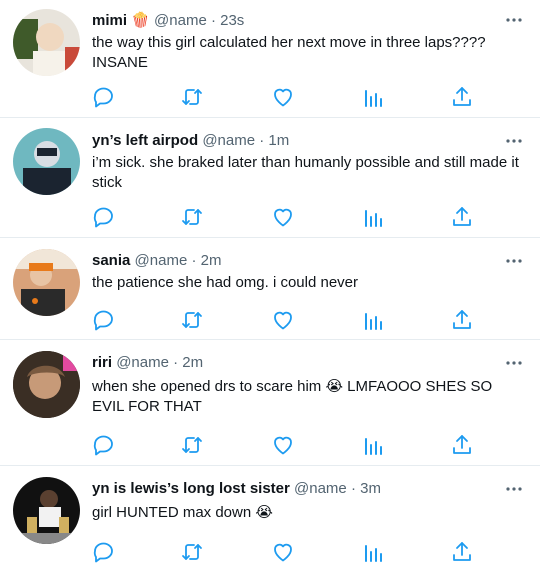  Describe the element at coordinates (296, 363) in the screenshot. I see `tweet-header: riri @name · 2m` at that location.